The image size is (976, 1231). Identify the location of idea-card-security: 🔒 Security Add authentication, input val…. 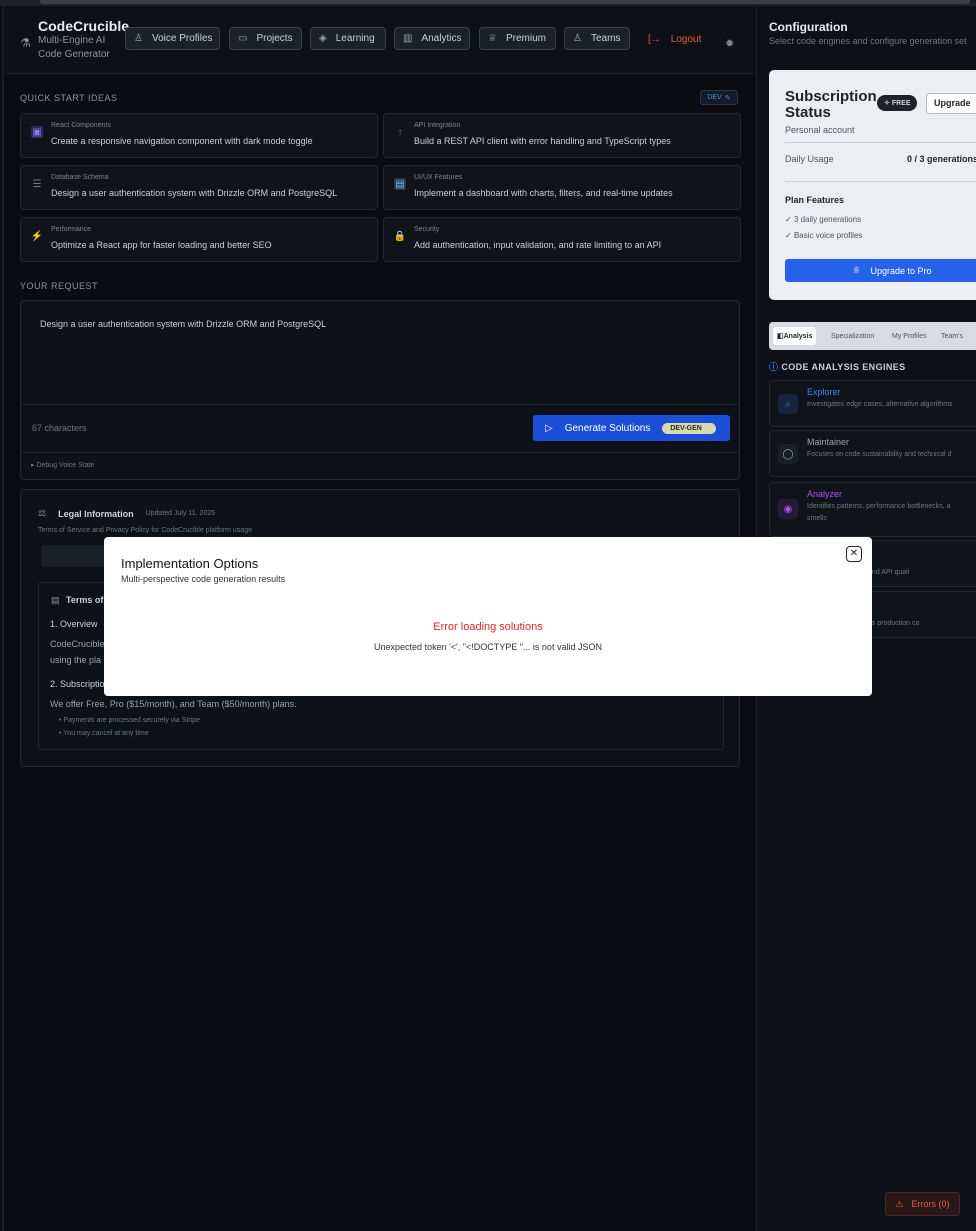
(562, 239).